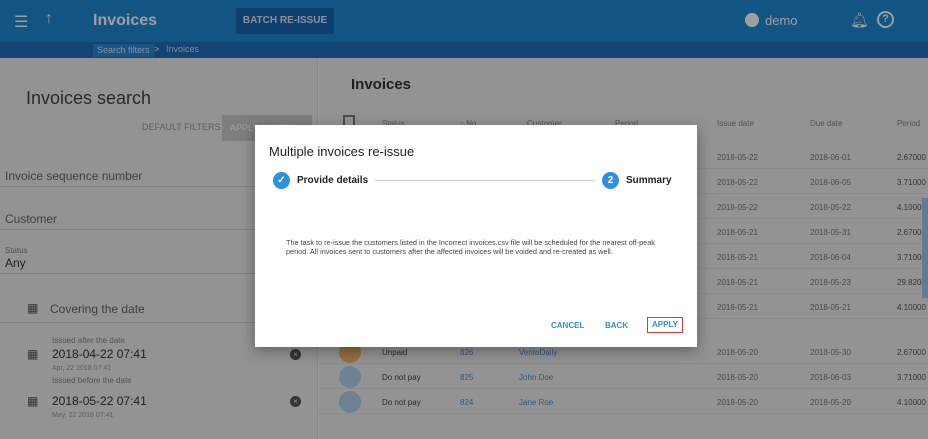 The image size is (928, 439). What do you see at coordinates (333, 180) in the screenshot?
I see `step-label: Provide details` at bounding box center [333, 180].